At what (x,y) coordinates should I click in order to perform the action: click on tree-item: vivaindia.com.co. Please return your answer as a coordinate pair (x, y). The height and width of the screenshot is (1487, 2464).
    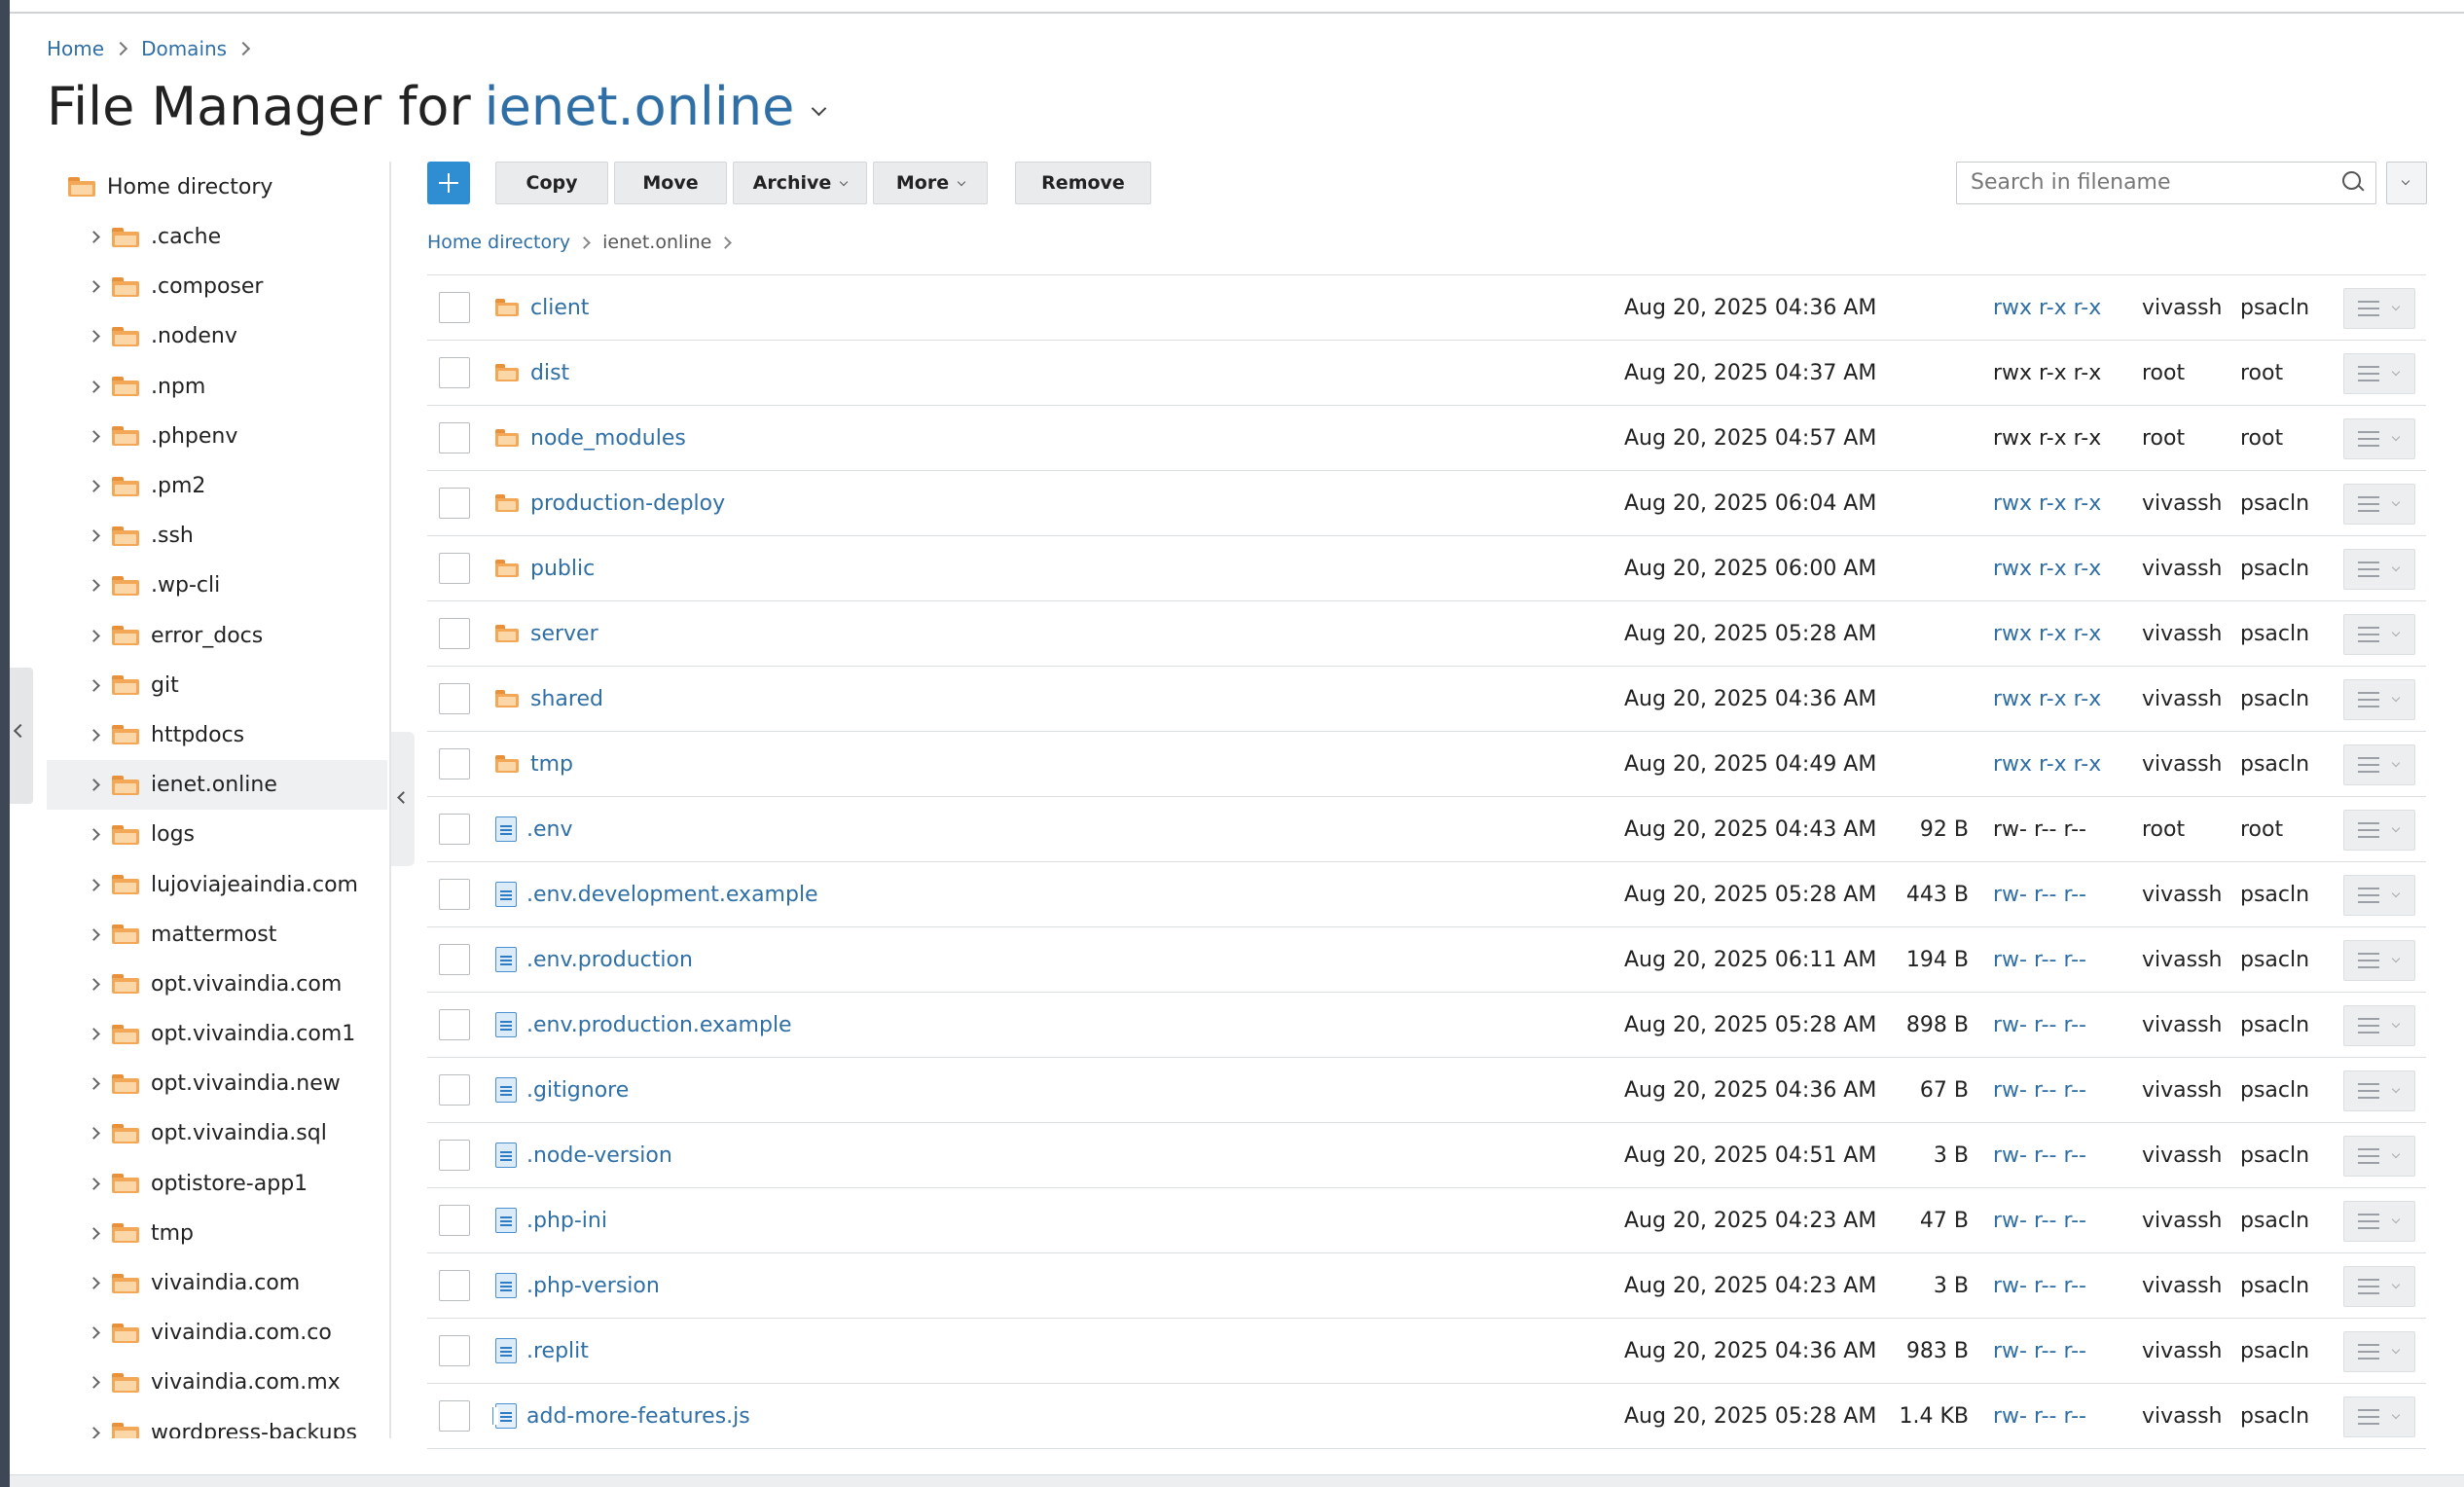
    Looking at the image, I should click on (217, 1333).